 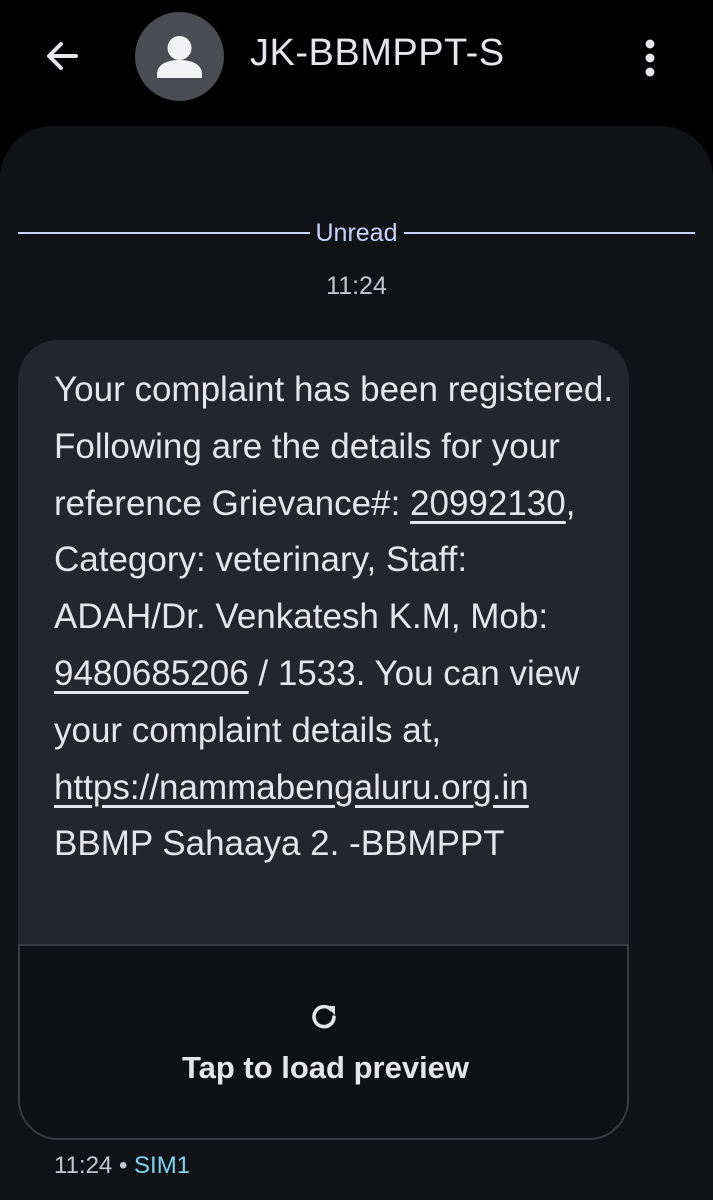 What do you see at coordinates (323, 1042) in the screenshot?
I see `link-preview-card: Tap to load preview` at bounding box center [323, 1042].